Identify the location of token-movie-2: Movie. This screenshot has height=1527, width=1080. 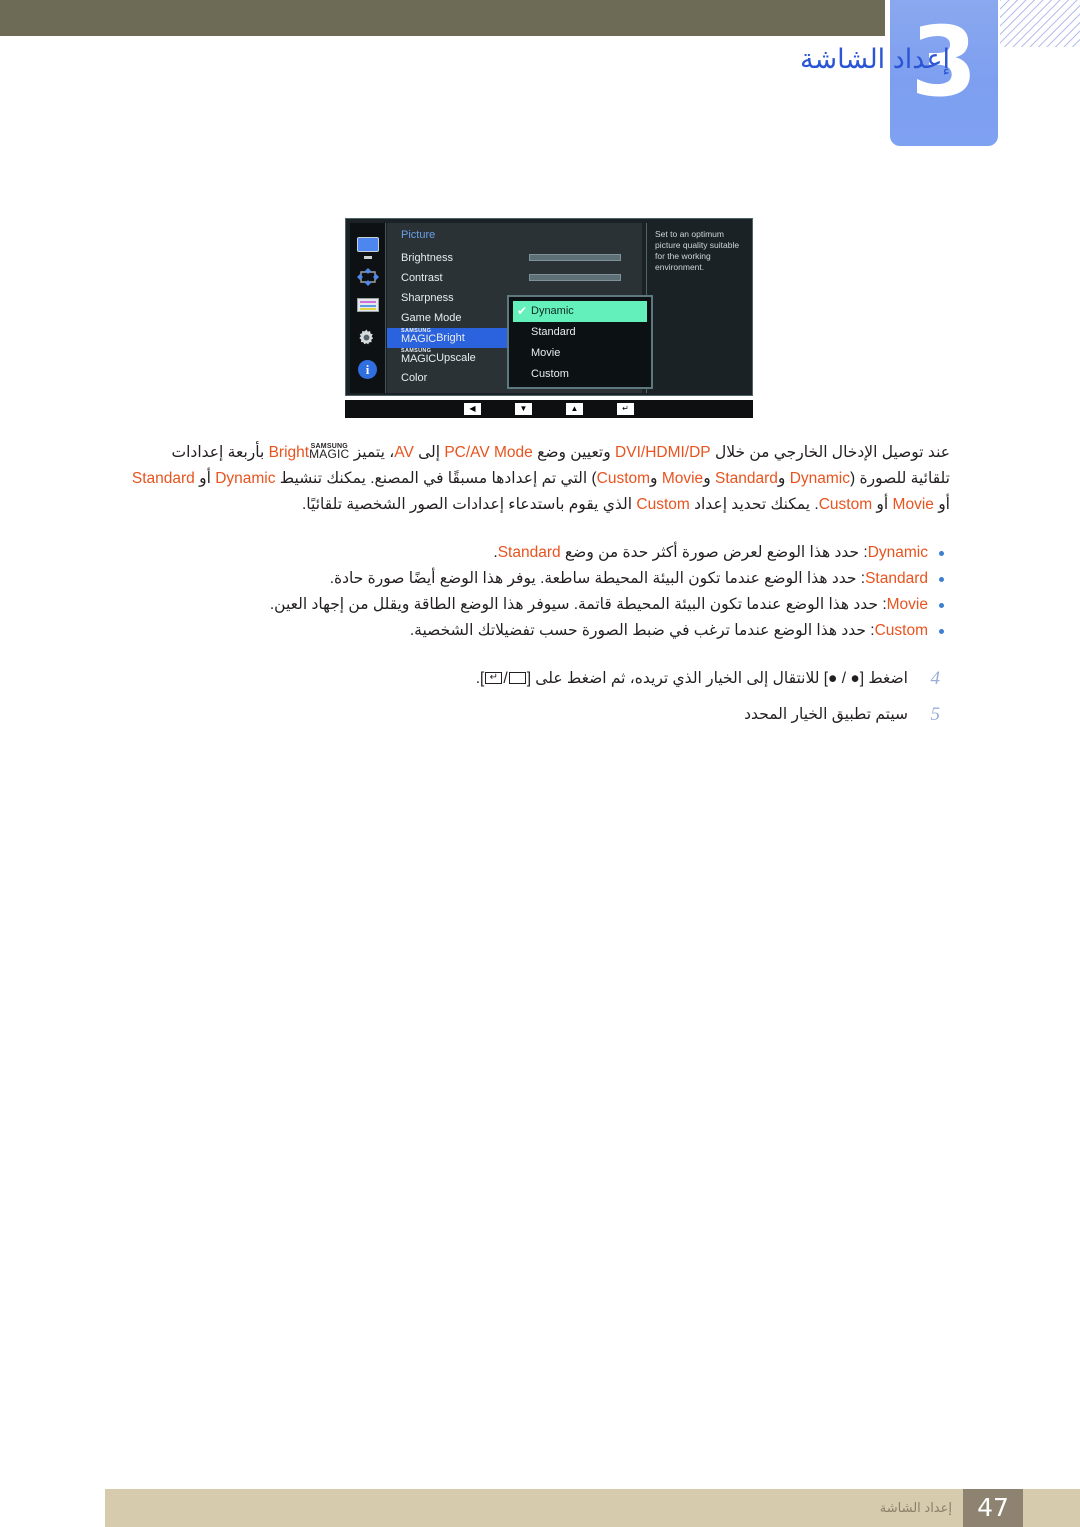
(913, 504).